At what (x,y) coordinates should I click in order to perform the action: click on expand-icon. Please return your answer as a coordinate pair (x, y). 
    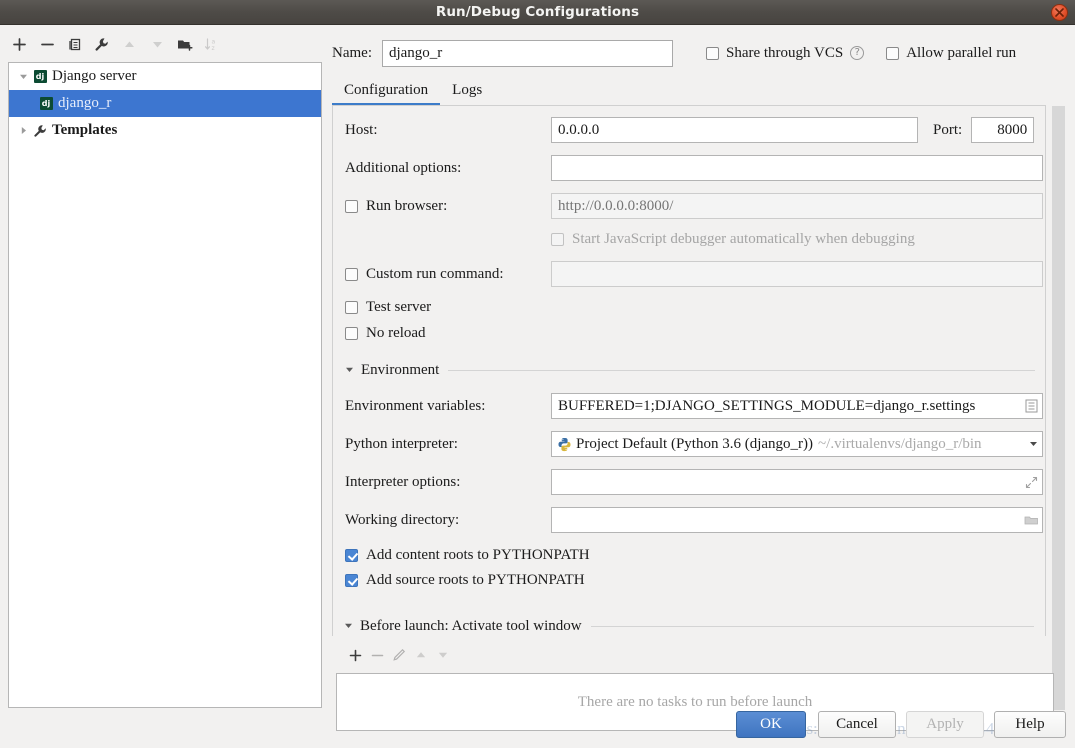
    Looking at the image, I should click on (1031, 482).